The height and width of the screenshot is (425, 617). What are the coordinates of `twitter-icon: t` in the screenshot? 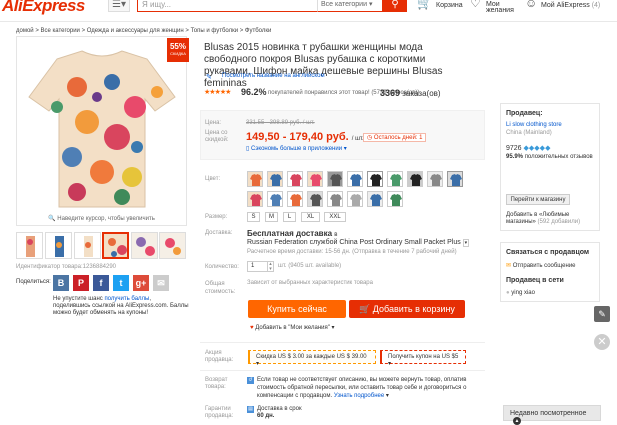 It's located at (121, 283).